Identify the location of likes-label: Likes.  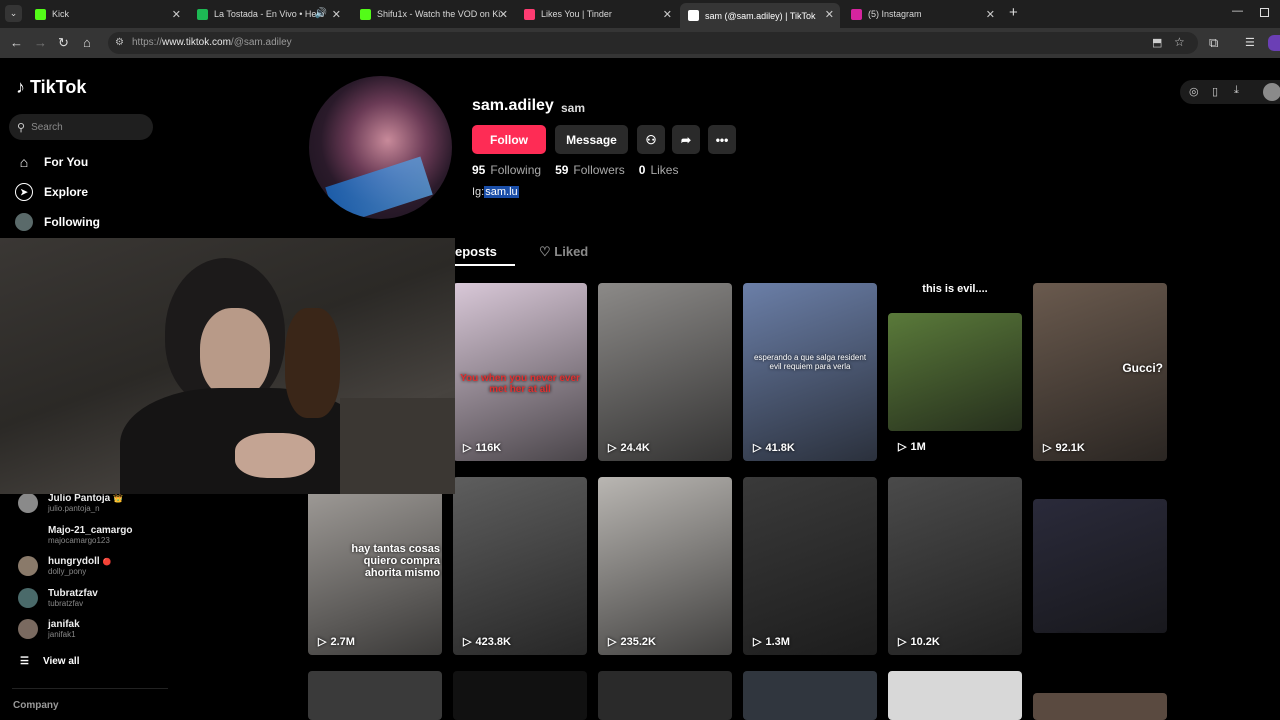
(664, 170).